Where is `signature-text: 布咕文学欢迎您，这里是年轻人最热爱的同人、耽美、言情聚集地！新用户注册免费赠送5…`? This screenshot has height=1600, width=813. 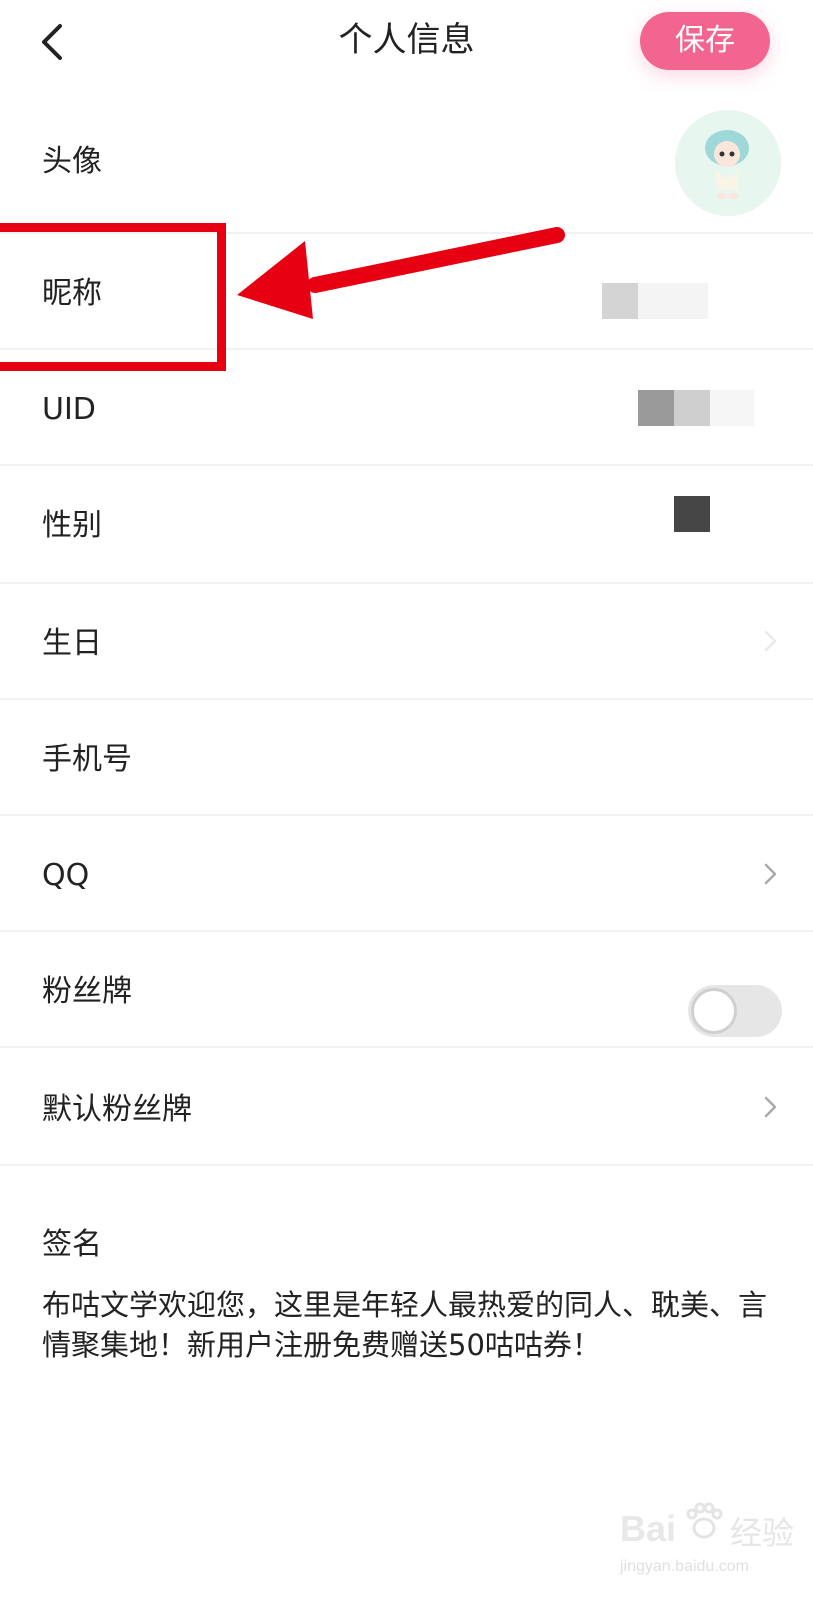
signature-text: 布咕文学欢迎您，这里是年轻人最热爱的同人、耽美、言情聚集地！新用户注册免费赠送5… is located at coordinates (407, 1325).